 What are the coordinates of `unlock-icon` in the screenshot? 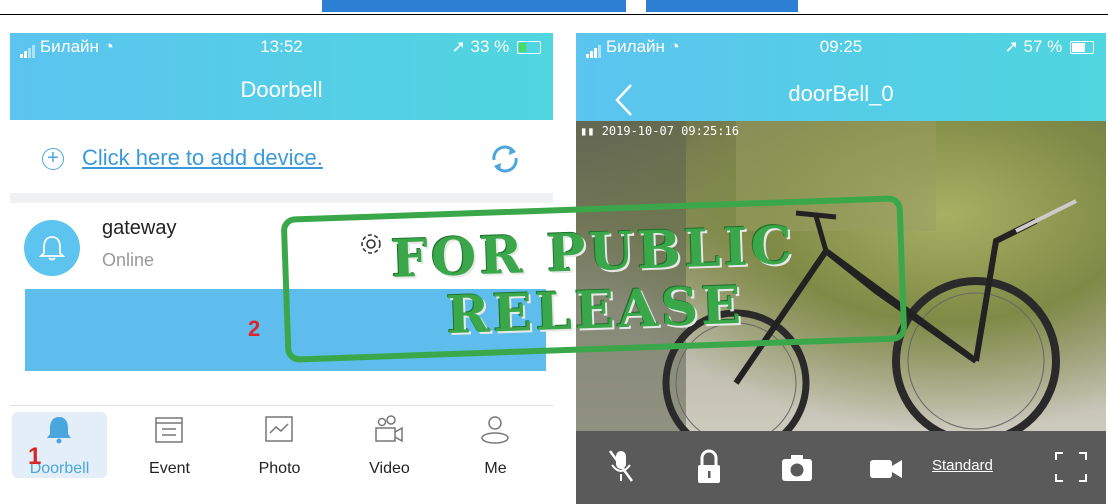 It's located at (709, 467).